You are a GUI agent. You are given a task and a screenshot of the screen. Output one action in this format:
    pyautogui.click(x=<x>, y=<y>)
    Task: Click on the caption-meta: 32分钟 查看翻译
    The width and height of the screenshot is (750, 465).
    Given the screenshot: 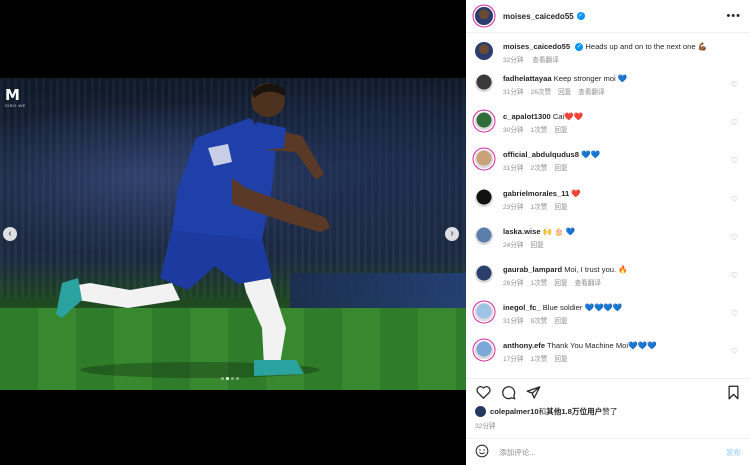 What is the action you would take?
    pyautogui.click(x=620, y=59)
    